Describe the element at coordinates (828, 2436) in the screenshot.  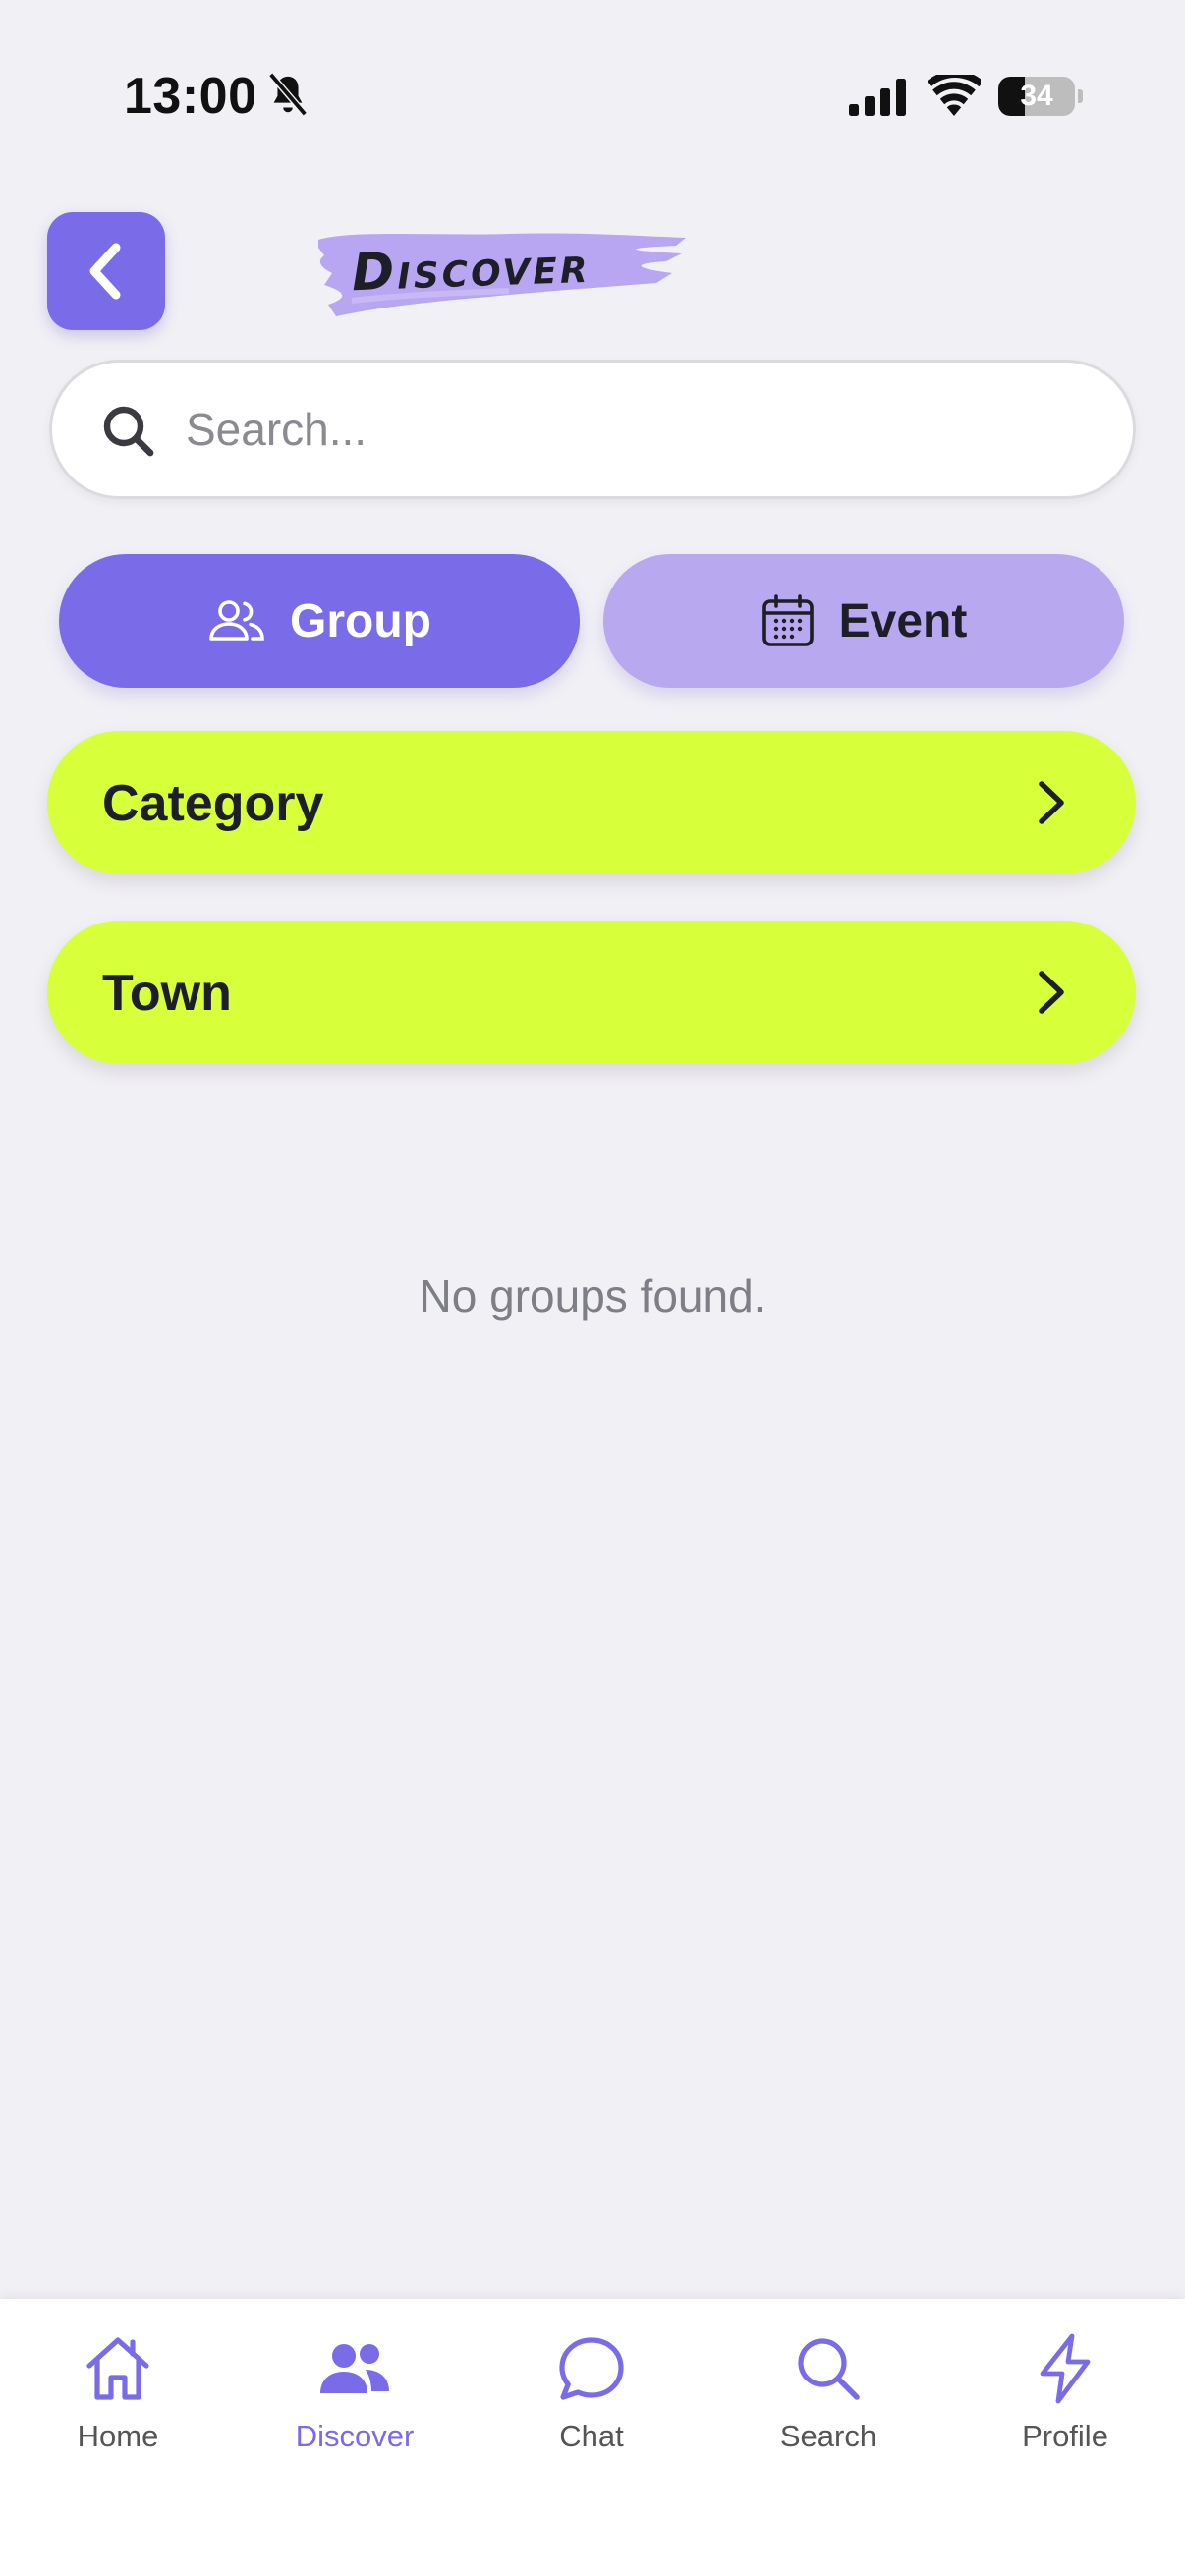
I see `nav-label-search: Search` at that location.